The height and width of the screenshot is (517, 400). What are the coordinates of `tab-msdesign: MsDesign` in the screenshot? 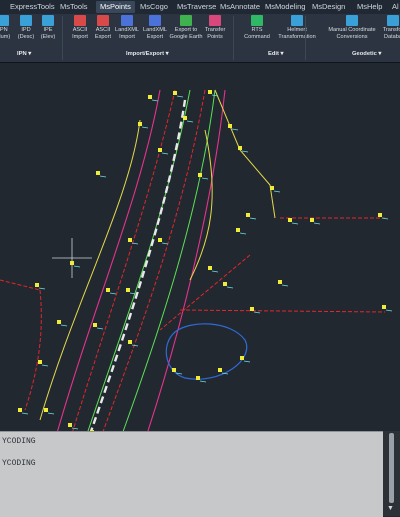 It's located at (328, 6).